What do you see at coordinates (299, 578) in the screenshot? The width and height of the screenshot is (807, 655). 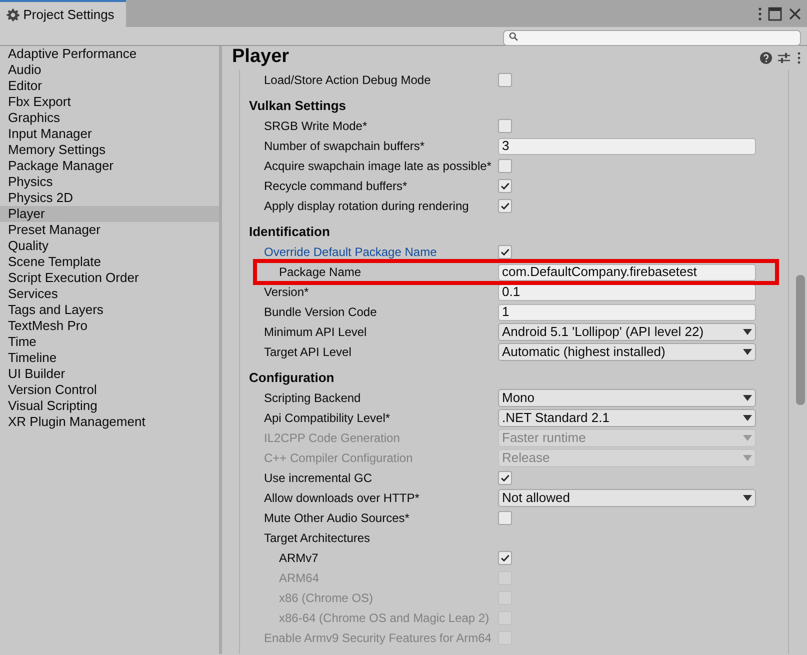 I see `field-label: ARM64` at bounding box center [299, 578].